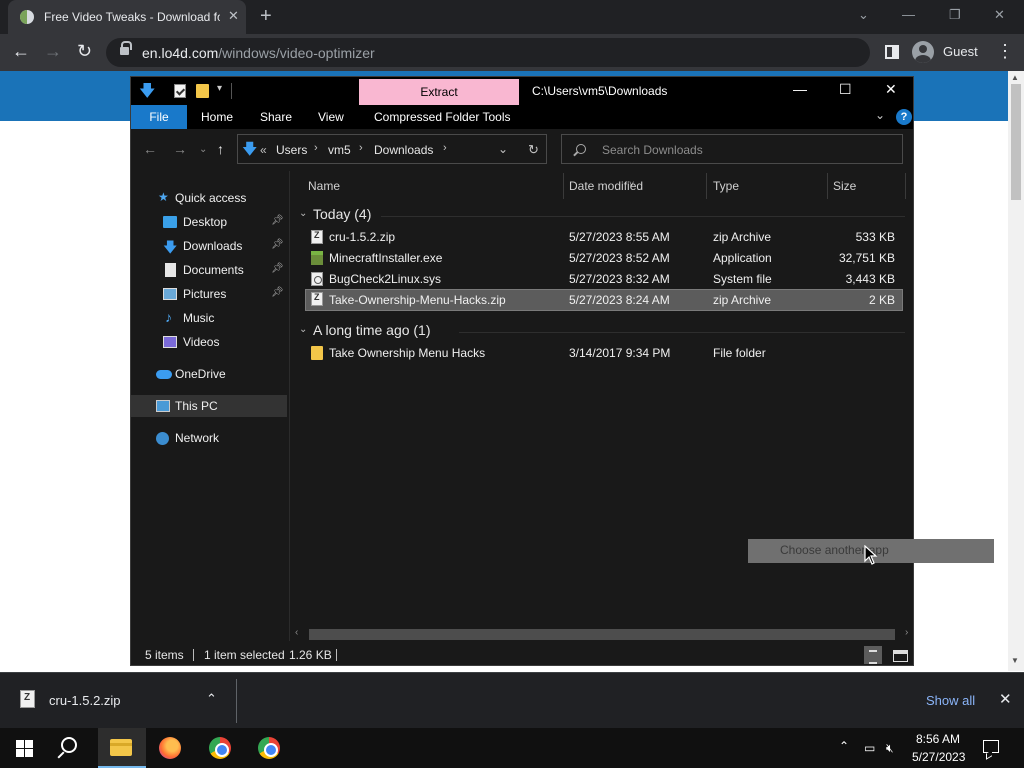 This screenshot has width=1024, height=768. What do you see at coordinates (122, 748) in the screenshot?
I see `taskbar-file-explorer` at bounding box center [122, 748].